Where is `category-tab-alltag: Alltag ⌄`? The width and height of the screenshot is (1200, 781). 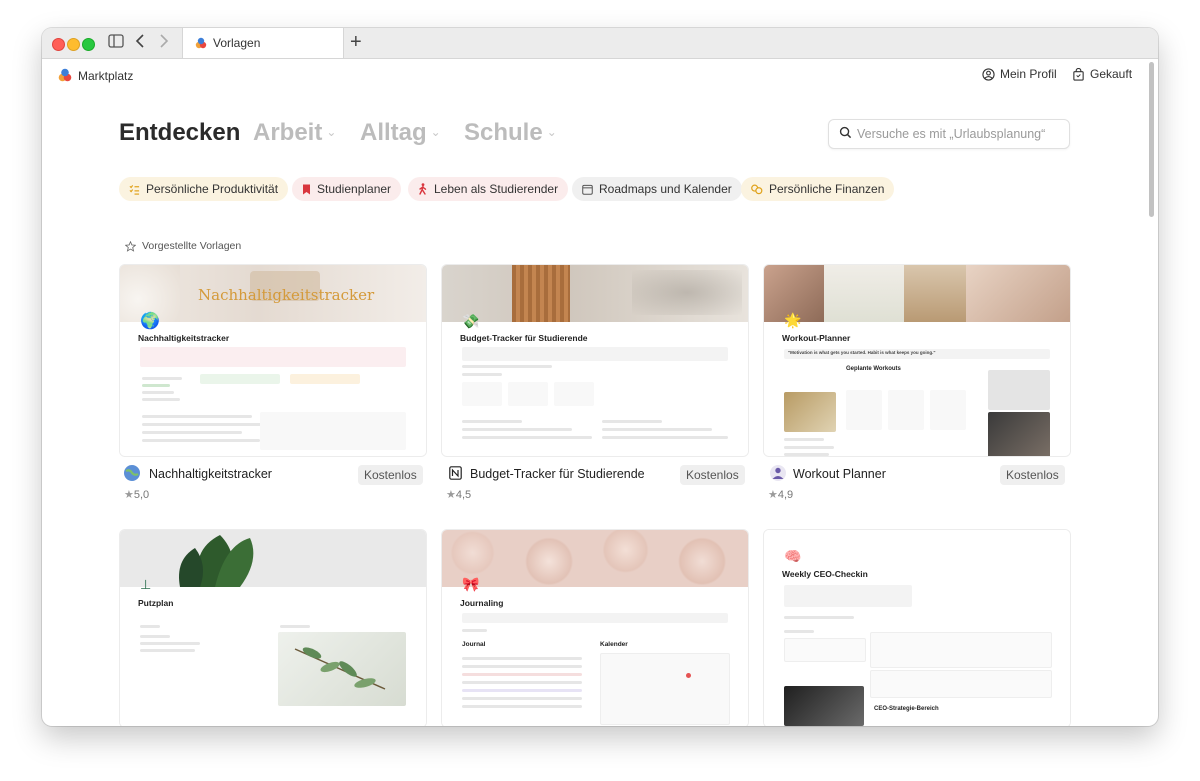
category-tab-alltag: Alltag ⌄ is located at coordinates (400, 133).